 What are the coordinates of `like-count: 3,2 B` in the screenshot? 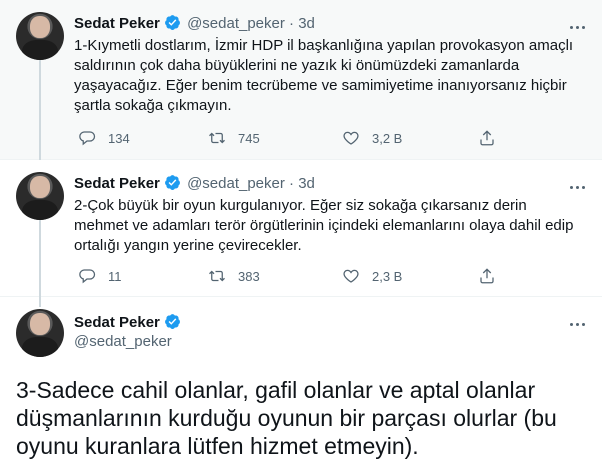 It's located at (387, 138).